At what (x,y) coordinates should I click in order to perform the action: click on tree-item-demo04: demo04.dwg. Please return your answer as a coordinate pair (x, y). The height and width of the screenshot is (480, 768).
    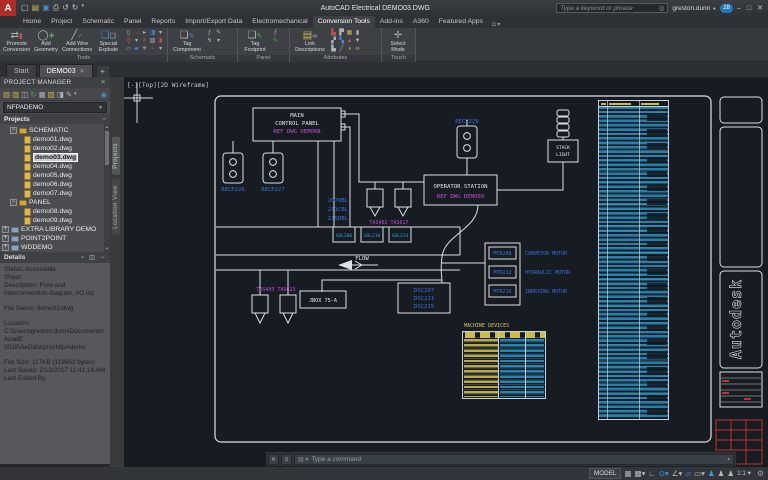
    Looking at the image, I should click on (55, 166).